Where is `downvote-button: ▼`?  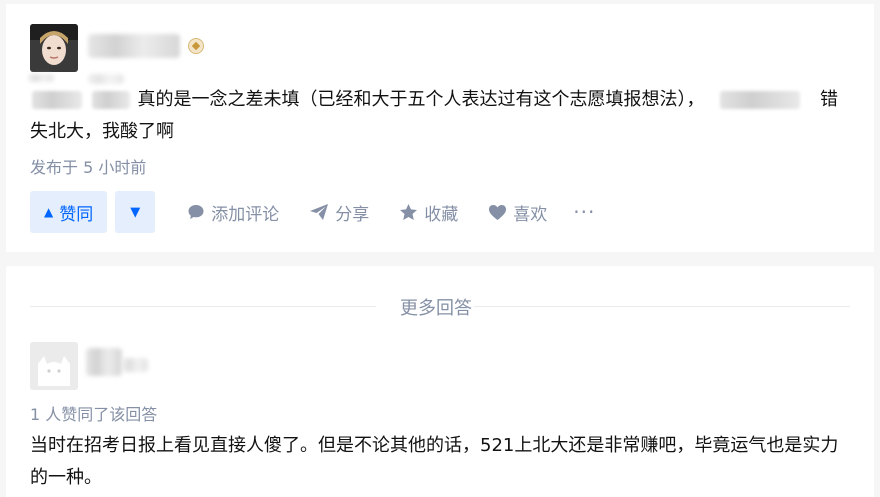
downvote-button: ▼ is located at coordinates (135, 212).